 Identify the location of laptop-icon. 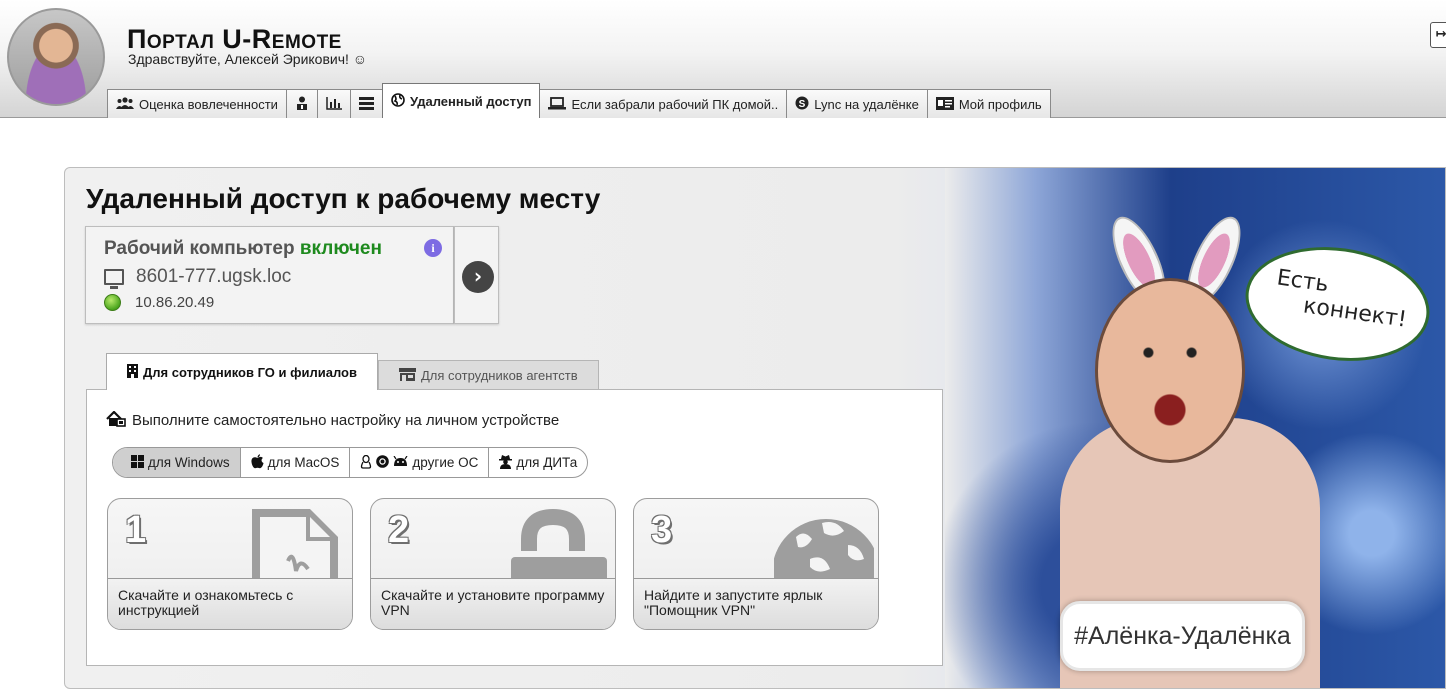
(557, 104).